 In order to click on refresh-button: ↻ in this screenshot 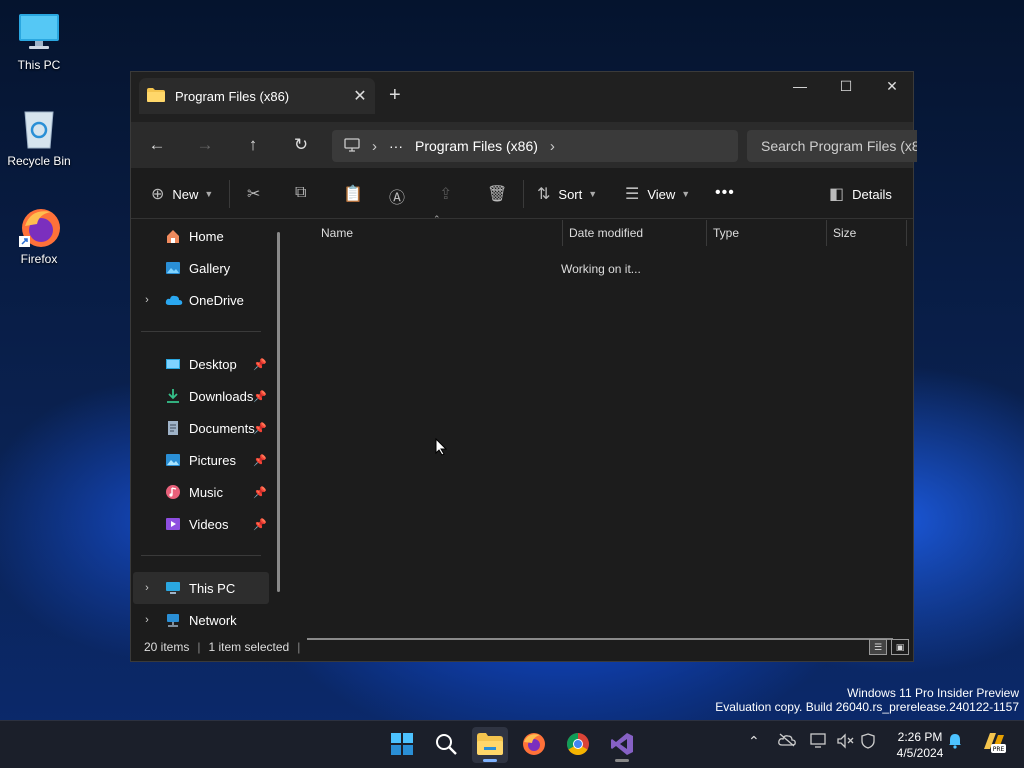, I will do `click(301, 145)`.